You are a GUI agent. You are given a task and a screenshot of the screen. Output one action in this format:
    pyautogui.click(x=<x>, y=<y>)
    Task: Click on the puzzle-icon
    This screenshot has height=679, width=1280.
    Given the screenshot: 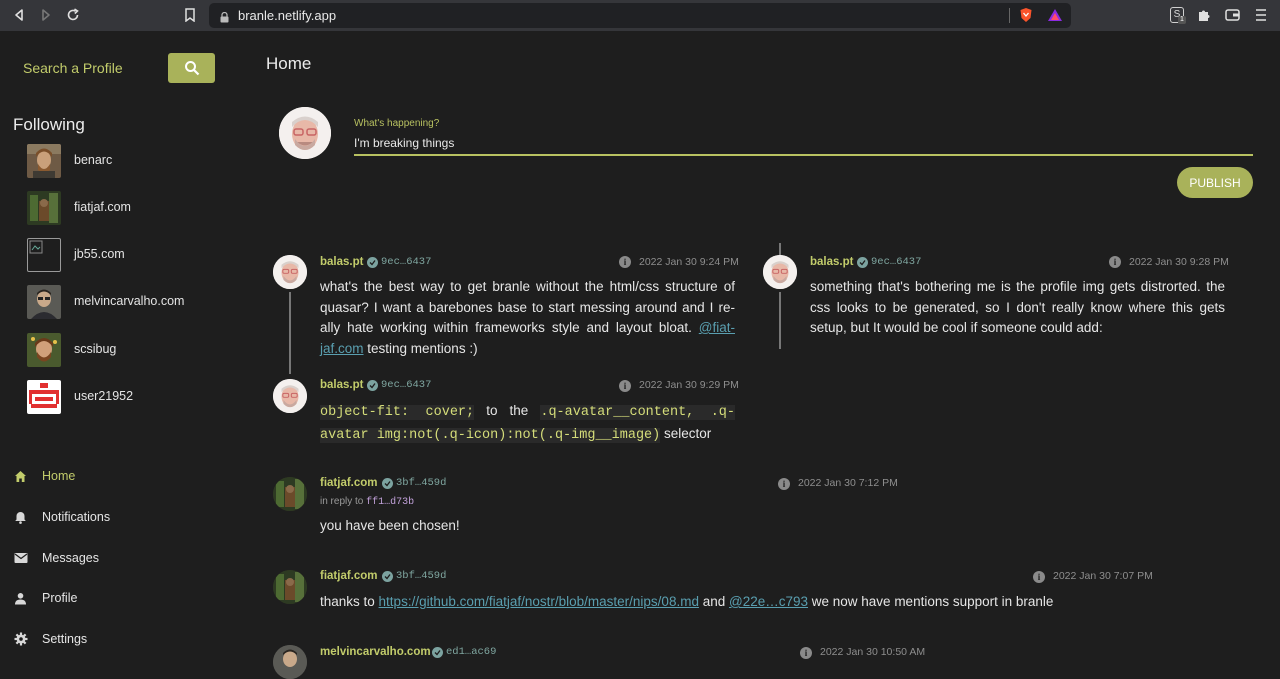 What is the action you would take?
    pyautogui.click(x=1204, y=17)
    